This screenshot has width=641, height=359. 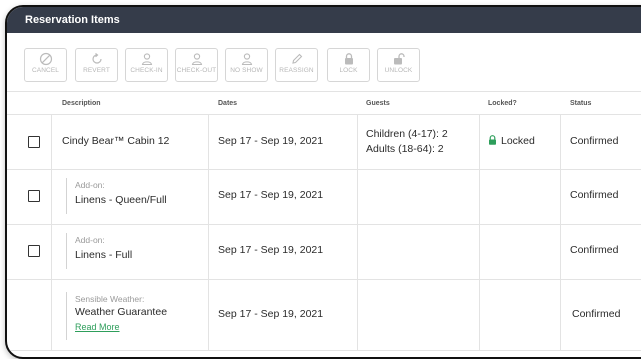 I want to click on column-header-status: Status, so click(x=581, y=103).